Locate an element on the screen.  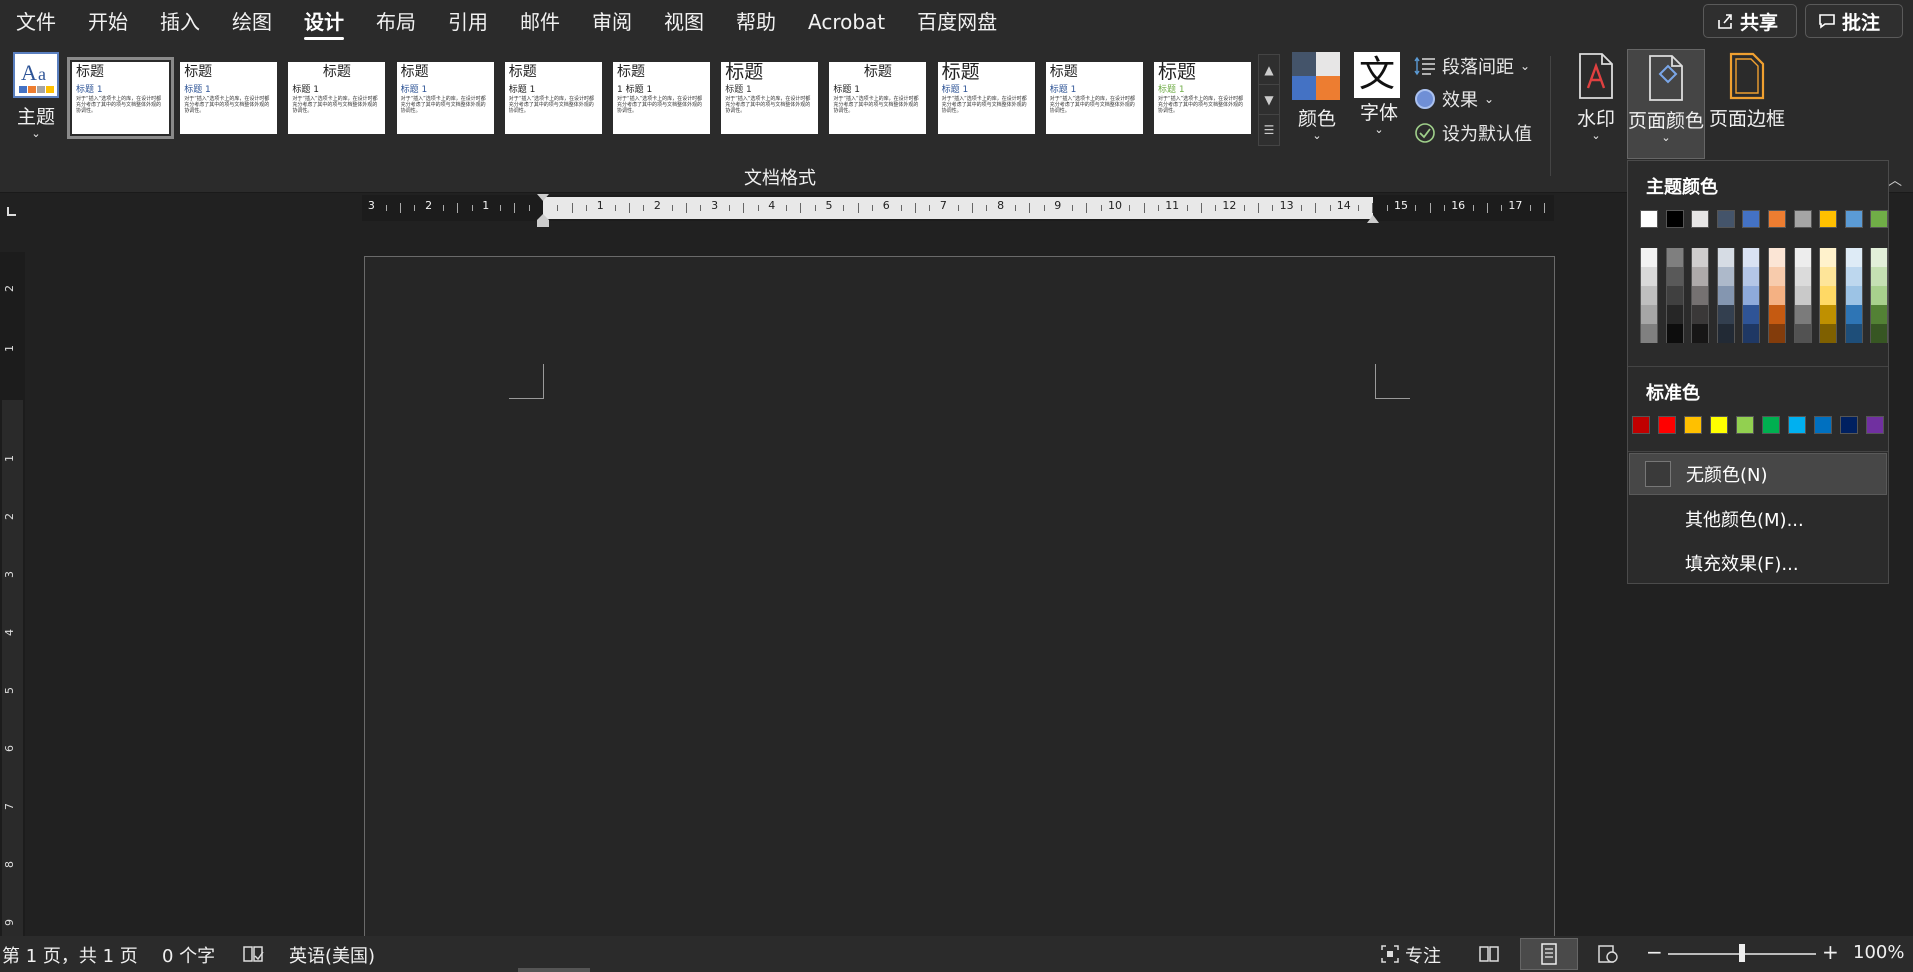
tab-9: 视图 is located at coordinates (684, 23).